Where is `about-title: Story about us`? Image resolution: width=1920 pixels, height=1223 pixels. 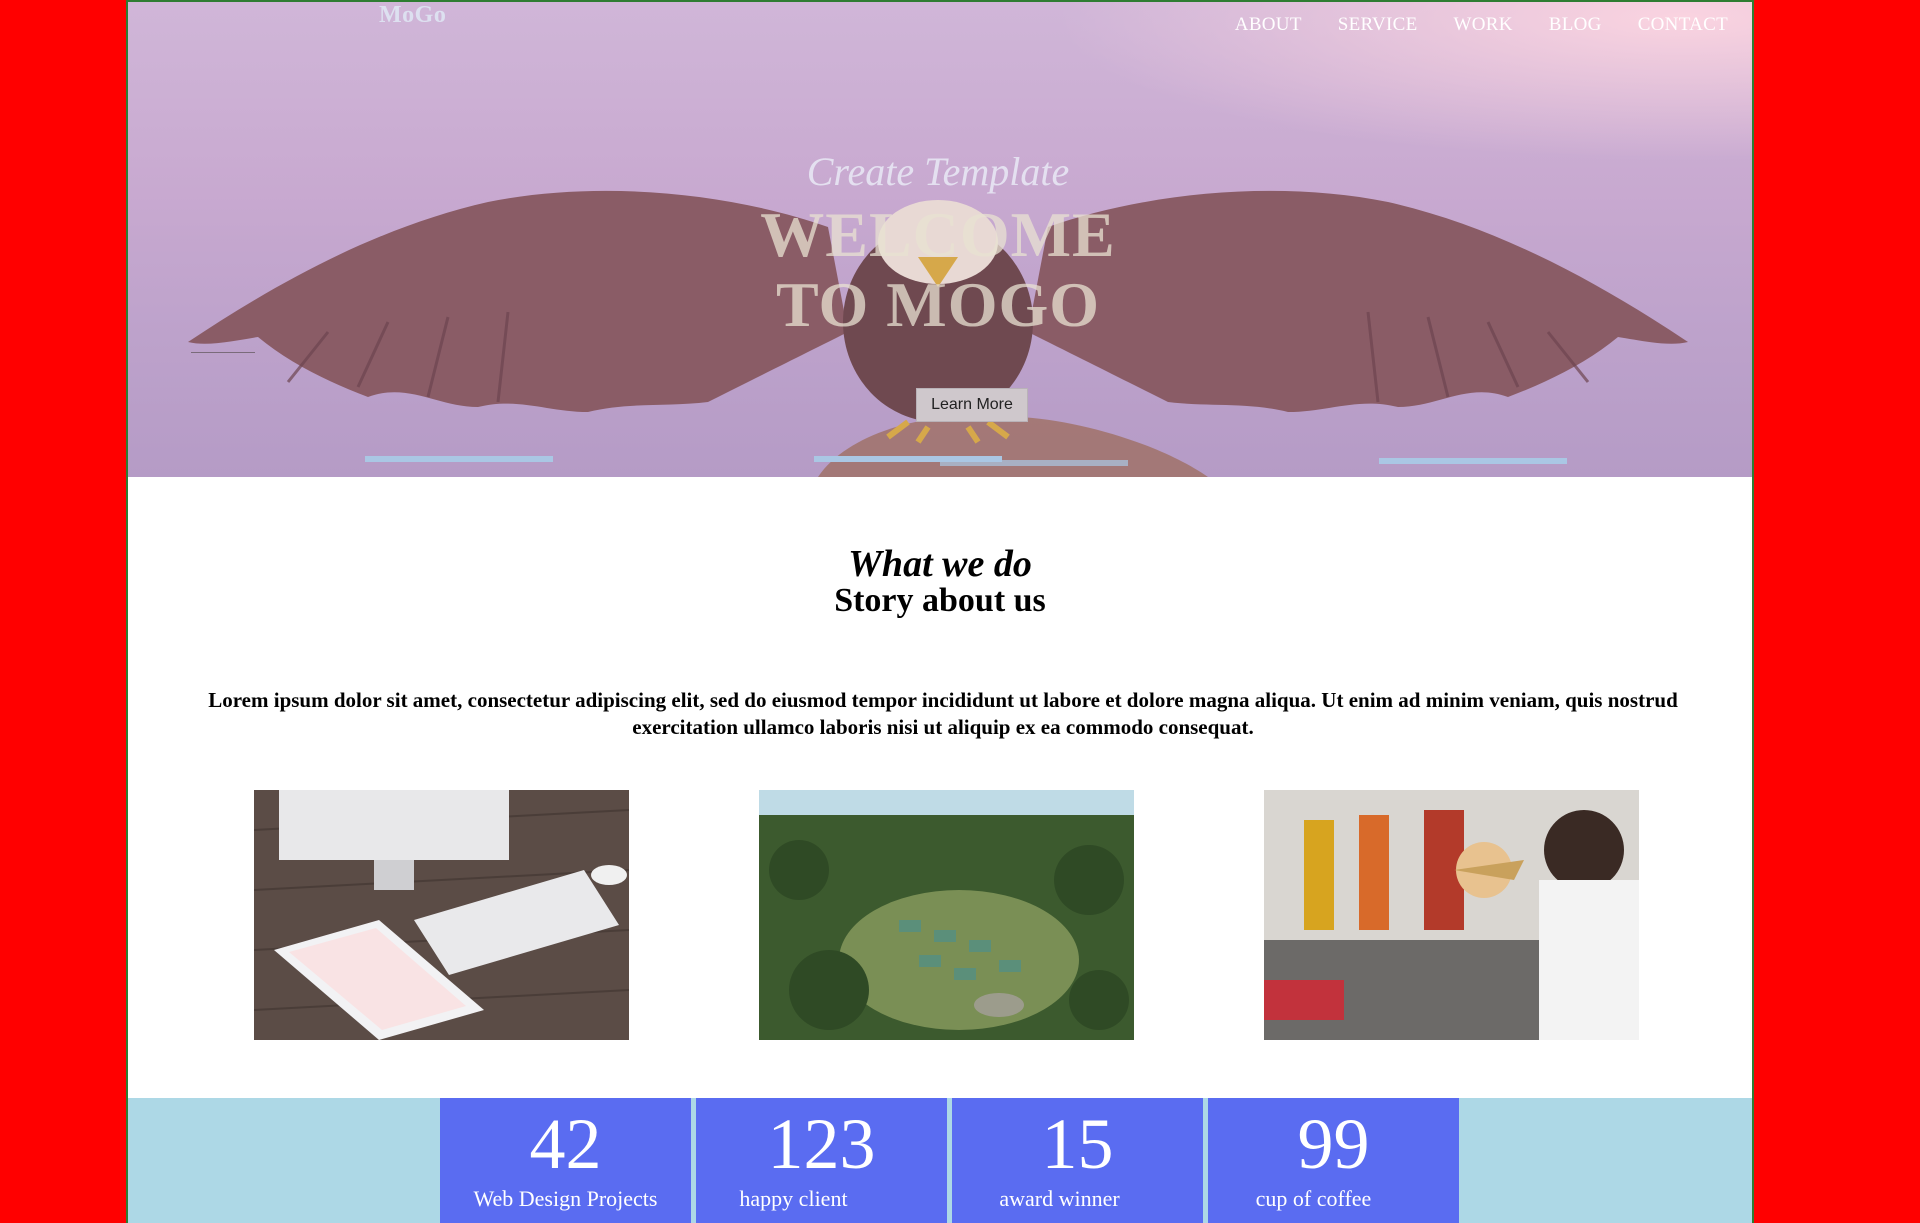 about-title: Story about us is located at coordinates (940, 600).